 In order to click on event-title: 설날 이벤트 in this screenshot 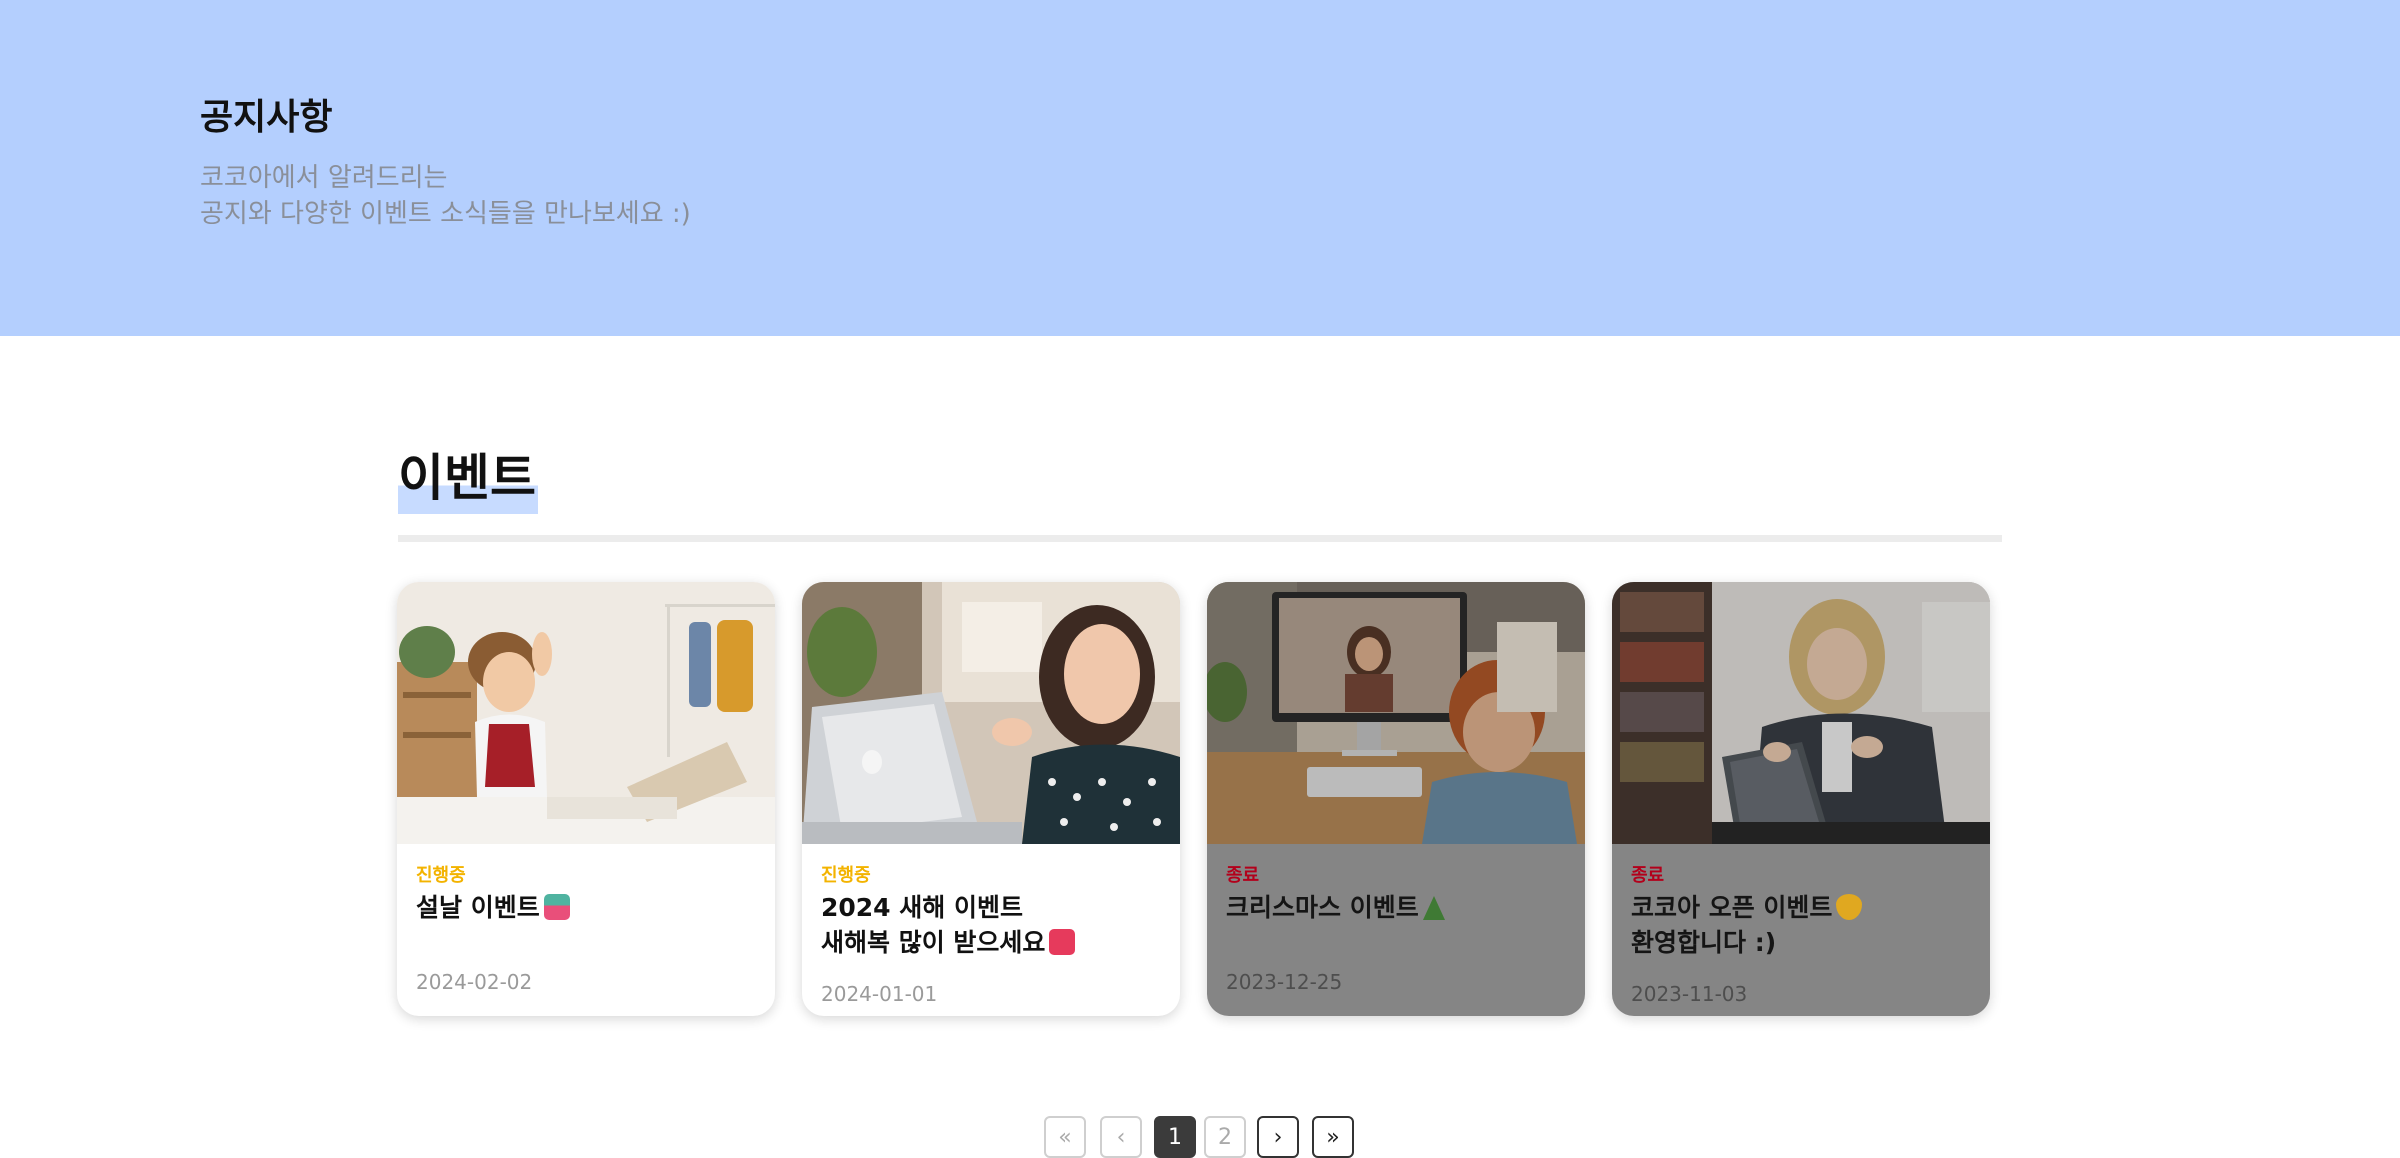, I will do `click(586, 907)`.